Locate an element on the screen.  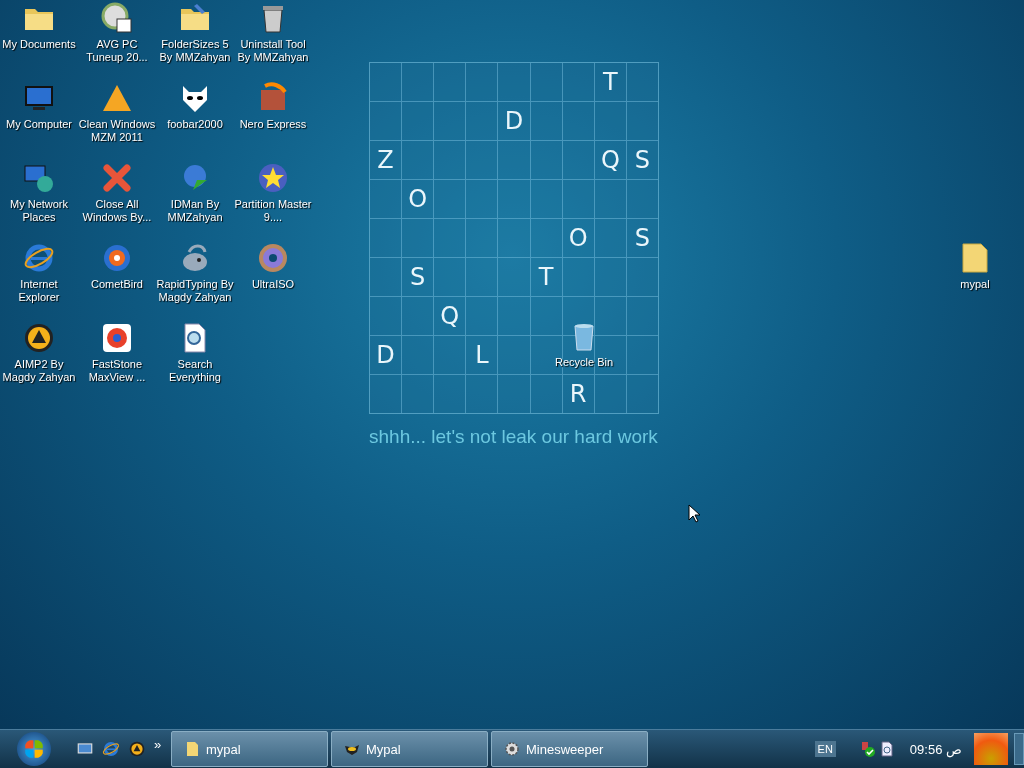
icon-label: foobar2000 is located at coordinates (195, 124).